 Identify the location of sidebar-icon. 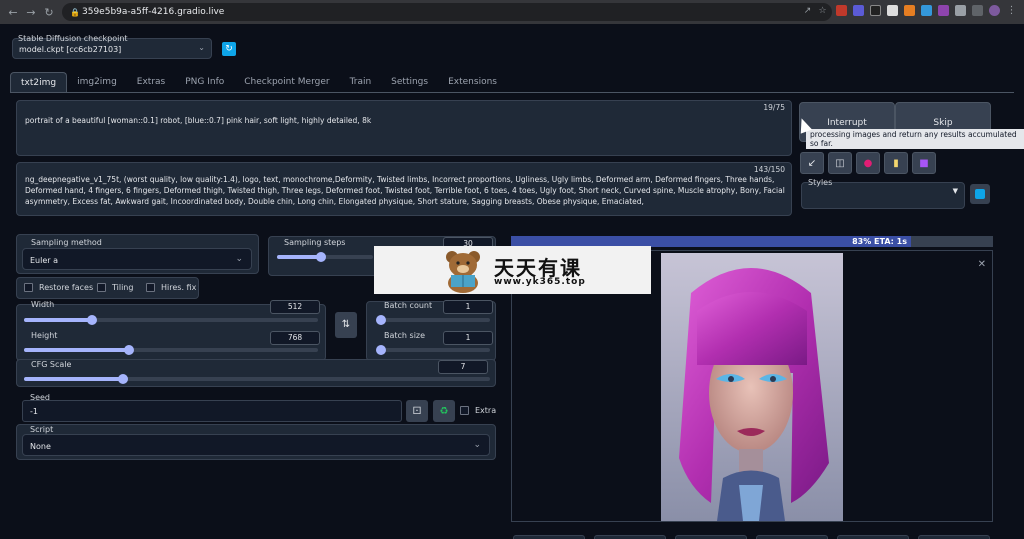
(977, 10).